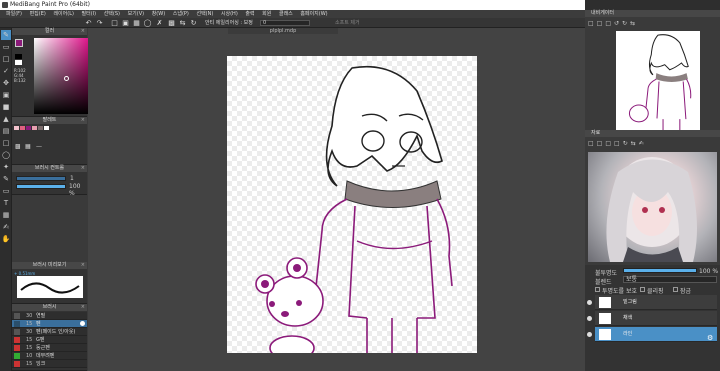 This screenshot has width=720, height=371. Describe the element at coordinates (147, 23) in the screenshot. I see `lasso-icon: ◯` at that location.